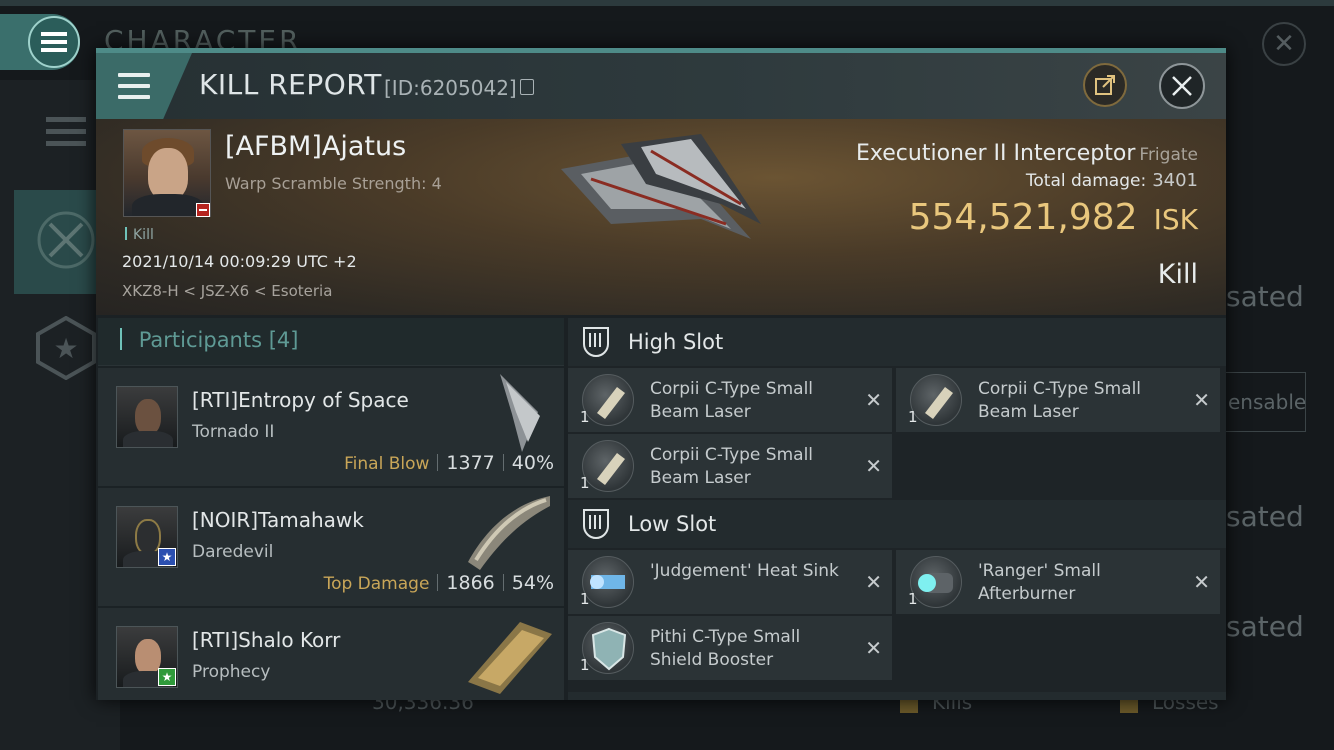  Describe the element at coordinates (1111, 180) in the screenshot. I see `total-damage: Total damage: 3401` at that location.